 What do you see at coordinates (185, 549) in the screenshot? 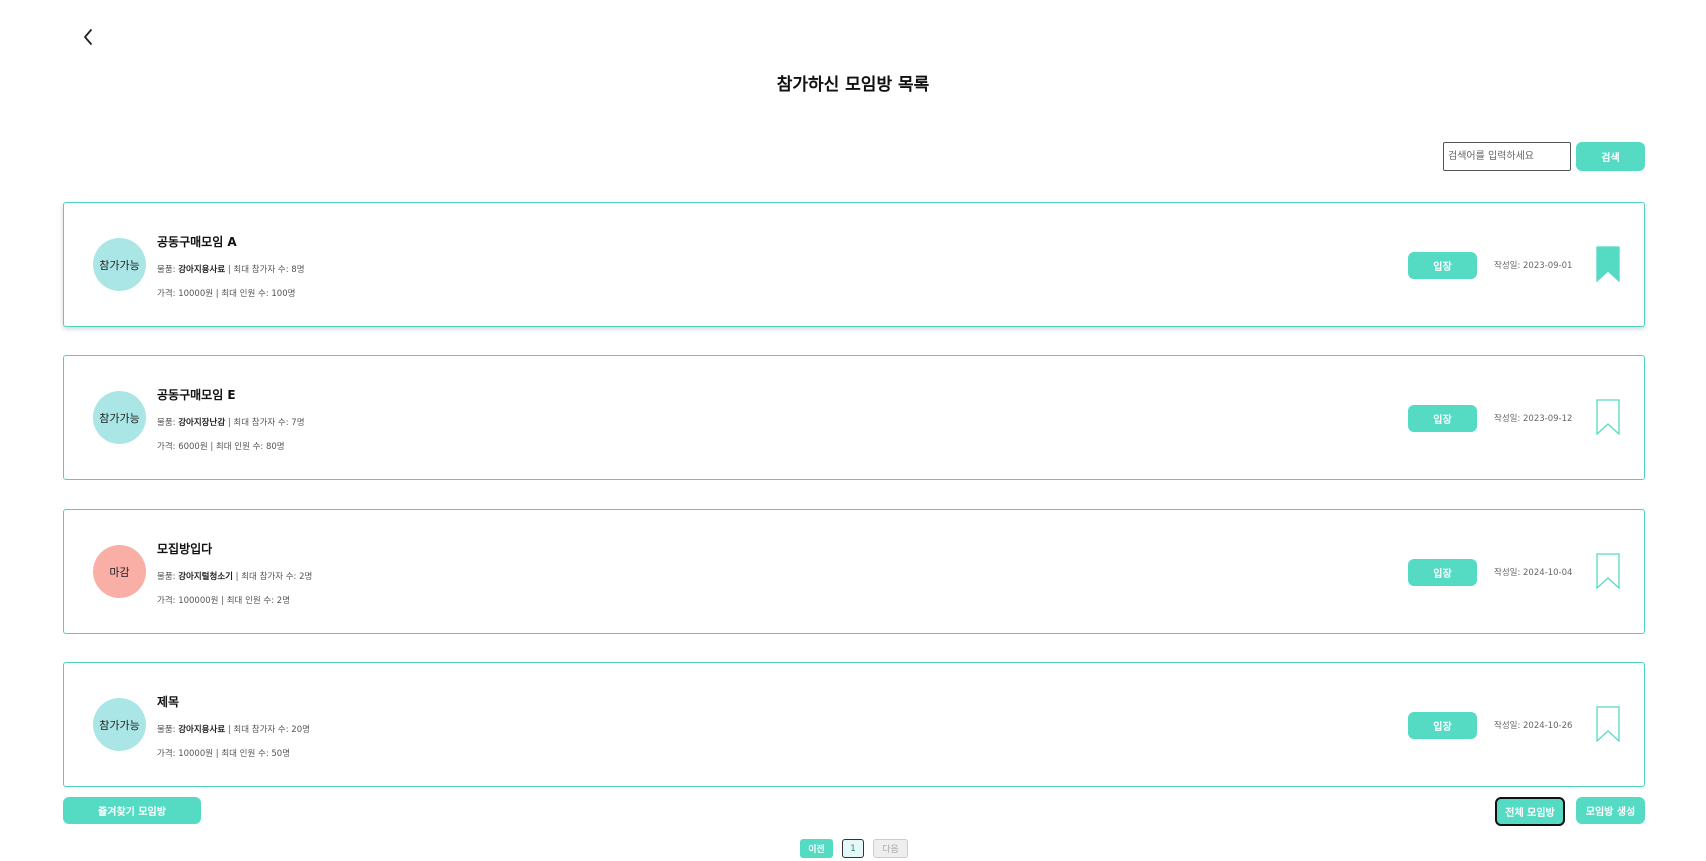
I see `room-title: 모집방입다` at bounding box center [185, 549].